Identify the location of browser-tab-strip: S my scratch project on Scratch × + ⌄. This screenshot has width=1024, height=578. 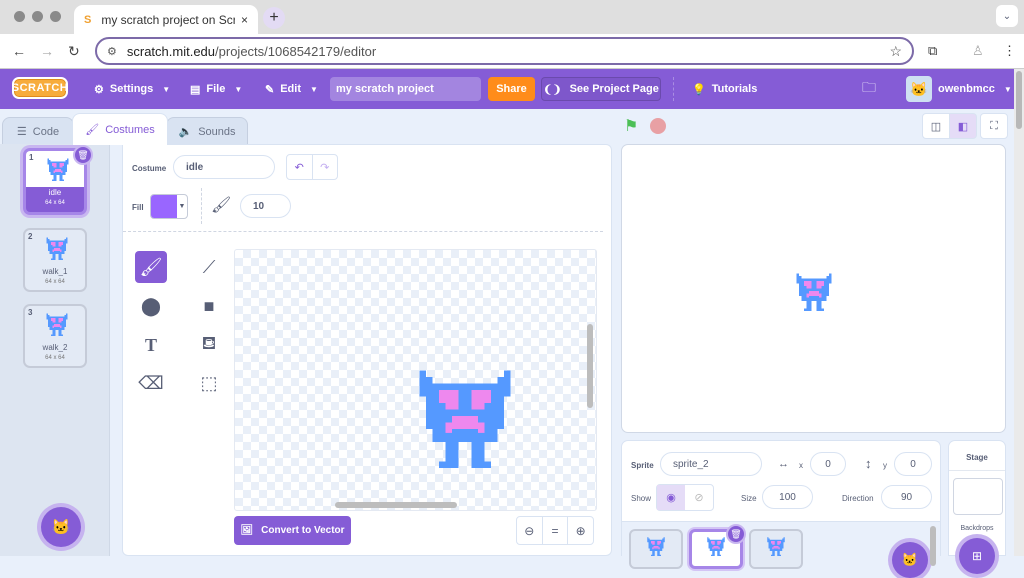
(512, 17).